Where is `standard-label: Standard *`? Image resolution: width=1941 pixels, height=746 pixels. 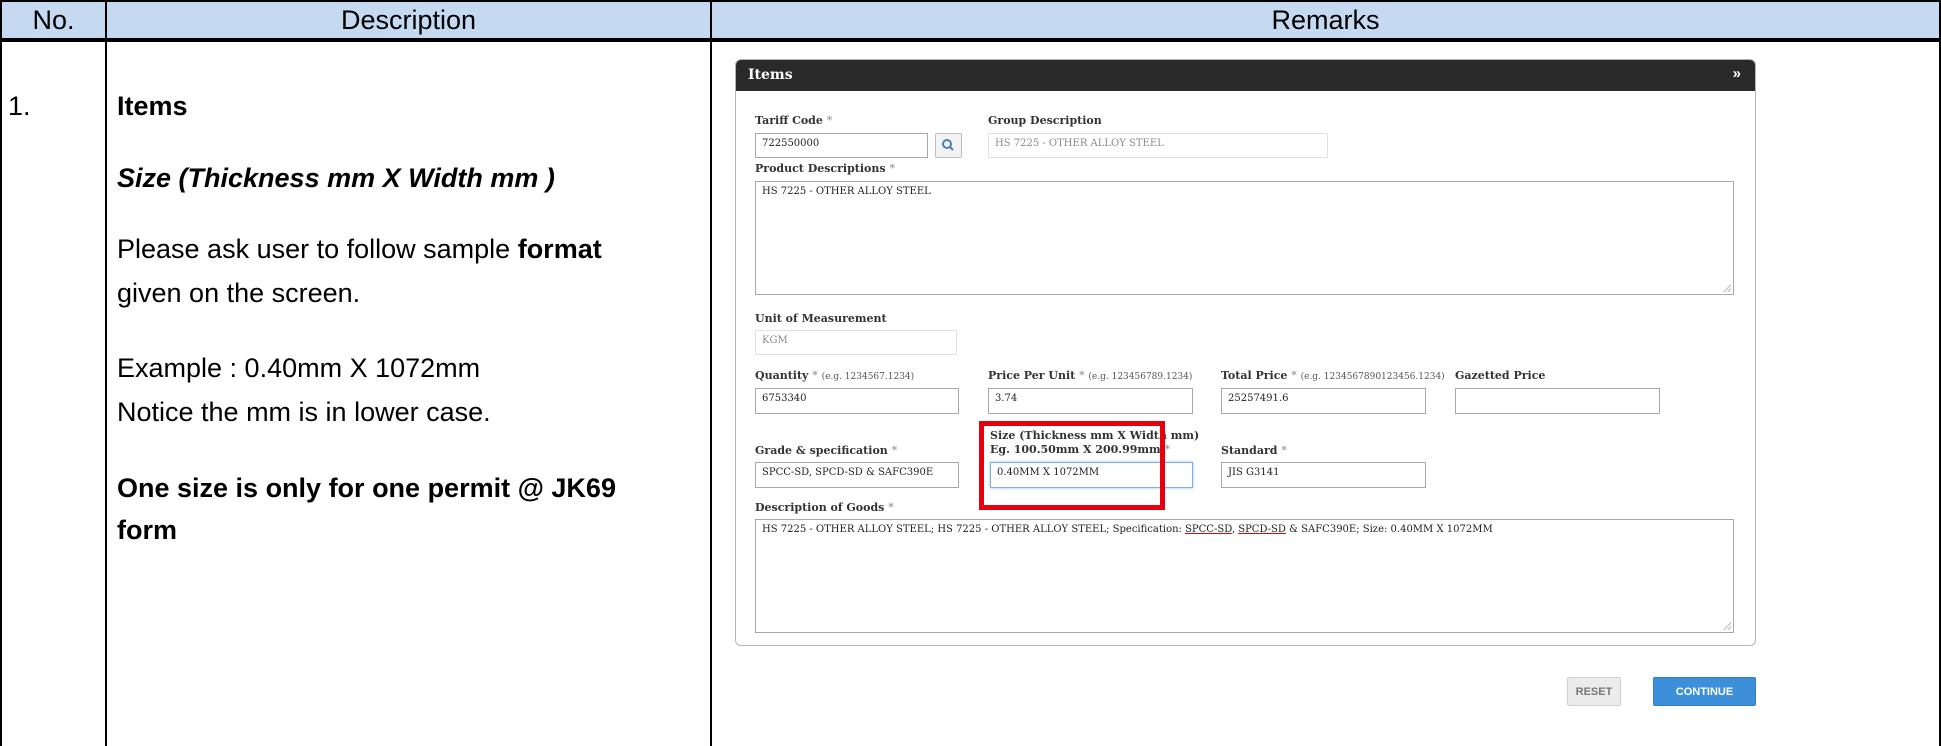
standard-label: Standard * is located at coordinates (1254, 450).